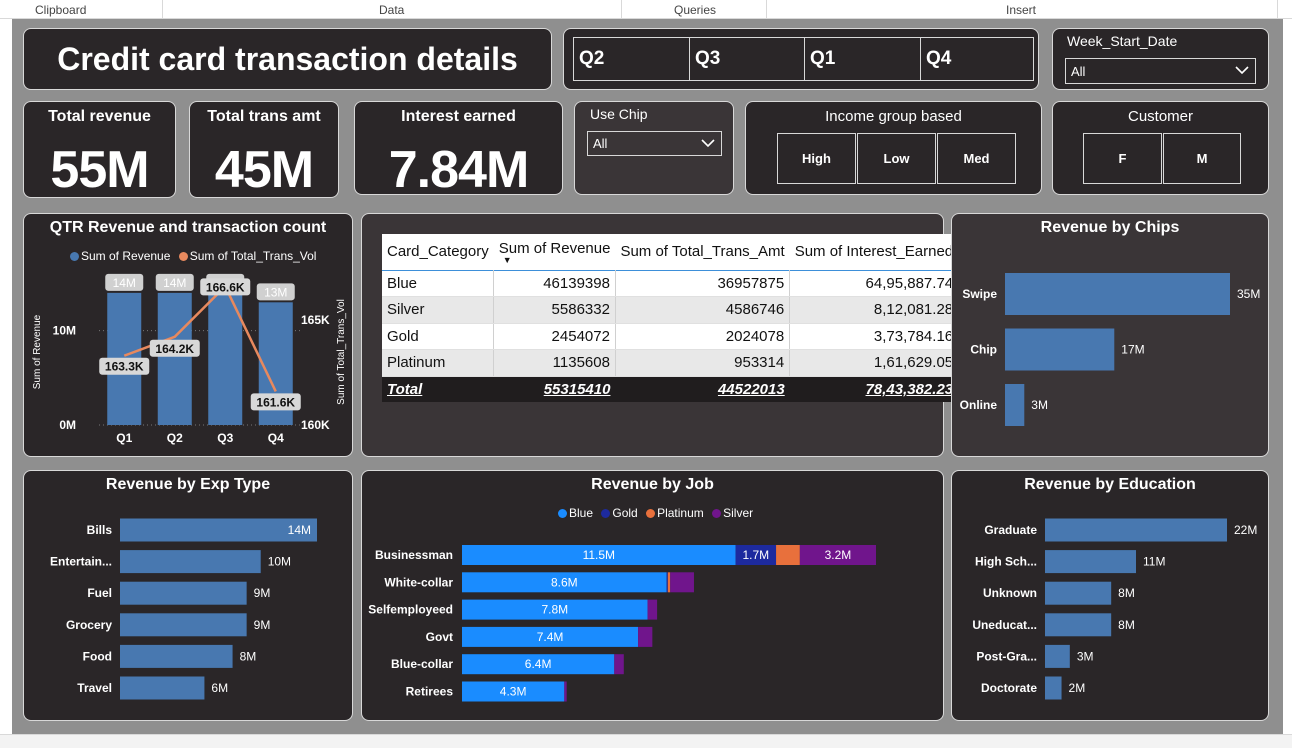 The height and width of the screenshot is (748, 1292). I want to click on page-title: Credit card transaction details, so click(287, 58).